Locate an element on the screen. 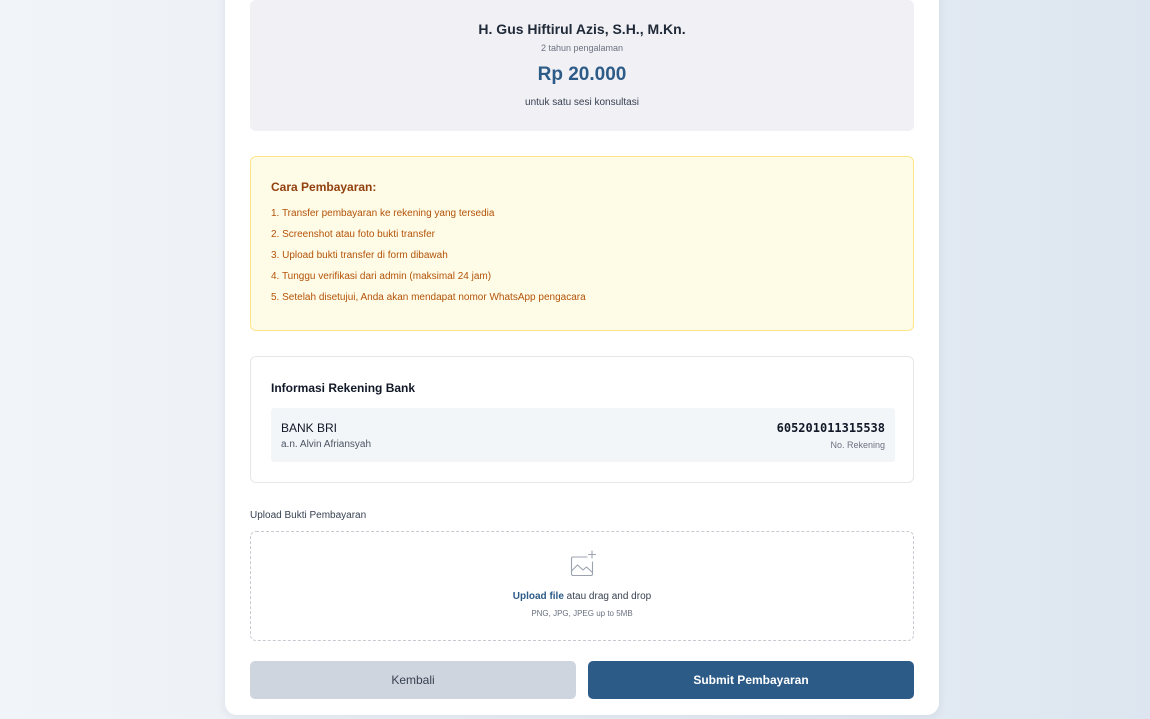 This screenshot has width=1150, height=719. upload-file-hint: PNG, JPG, JPEG up to 5MB is located at coordinates (582, 613).